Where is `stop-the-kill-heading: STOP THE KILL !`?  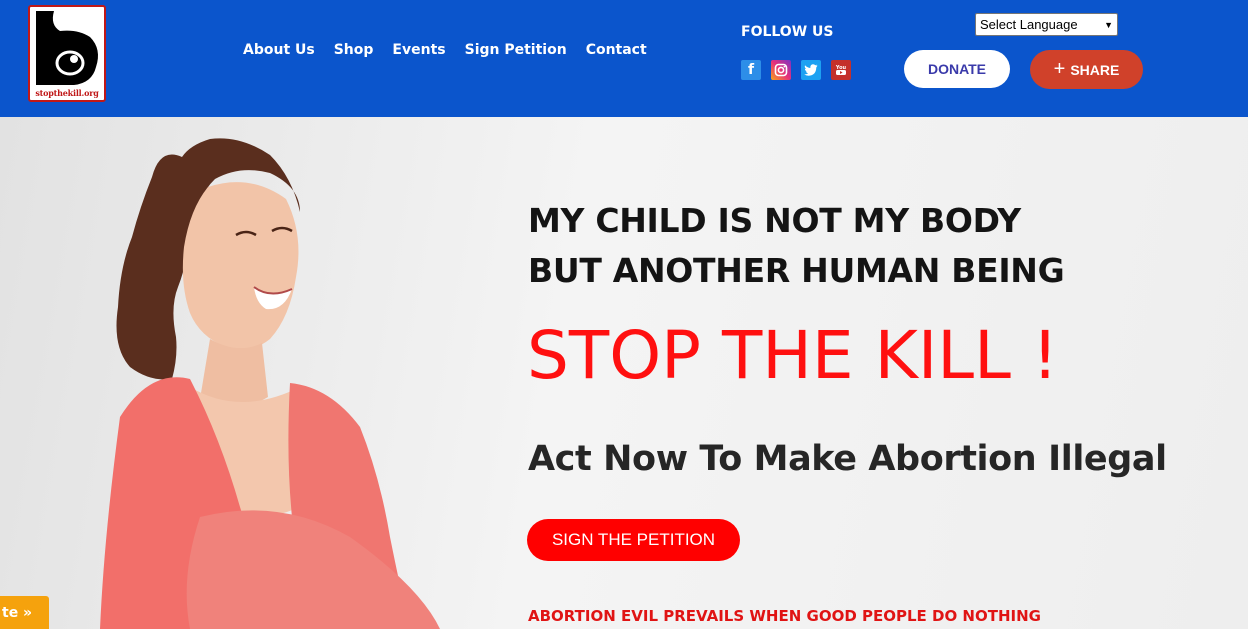
stop-the-kill-heading: STOP THE KILL ! is located at coordinates (793, 355).